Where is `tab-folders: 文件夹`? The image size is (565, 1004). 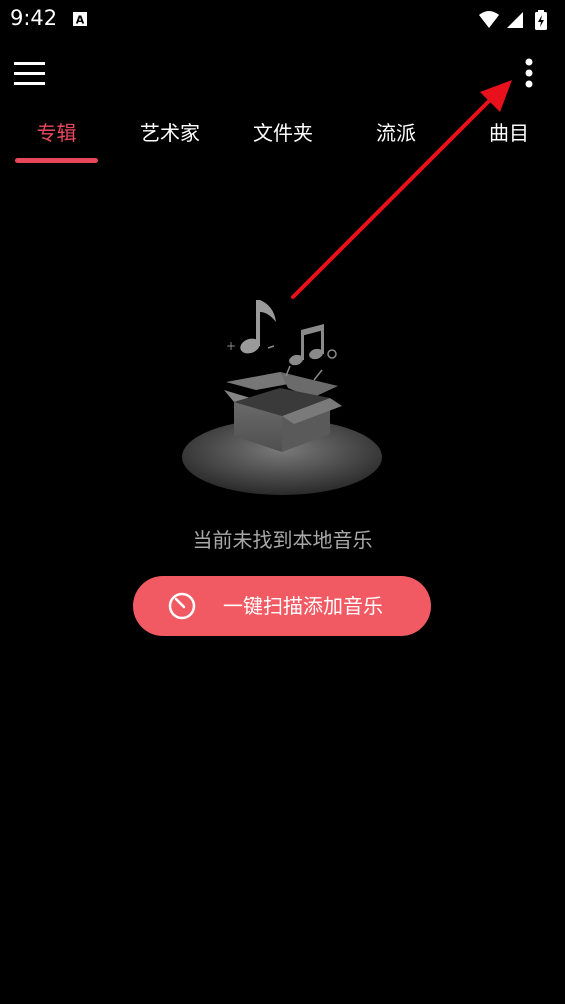
tab-folders: 文件夹 is located at coordinates (283, 133).